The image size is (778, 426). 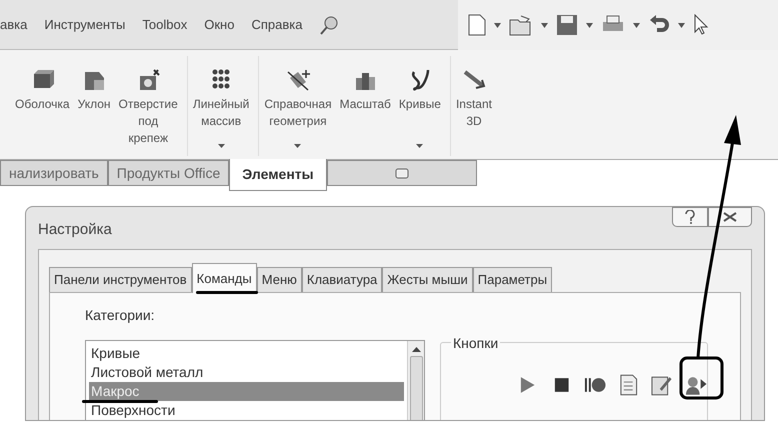 I want to click on highlight-frame, so click(x=702, y=378).